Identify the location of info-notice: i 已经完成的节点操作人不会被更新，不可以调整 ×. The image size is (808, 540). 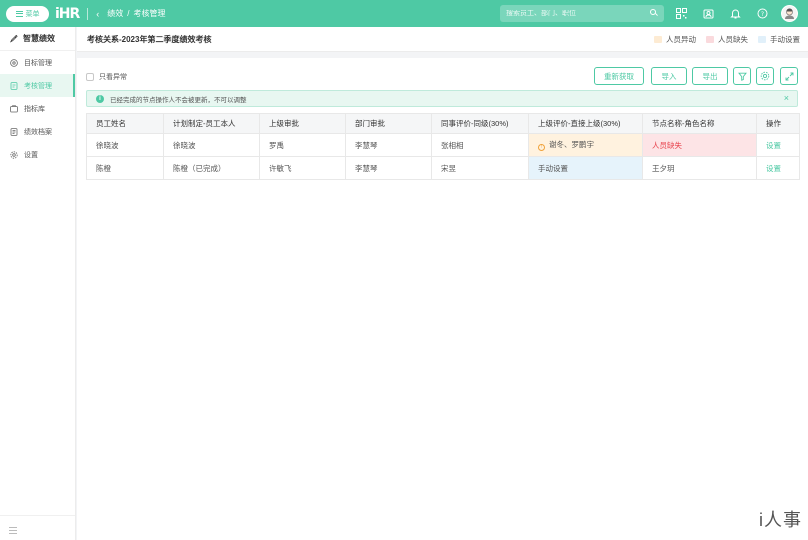
(442, 98).